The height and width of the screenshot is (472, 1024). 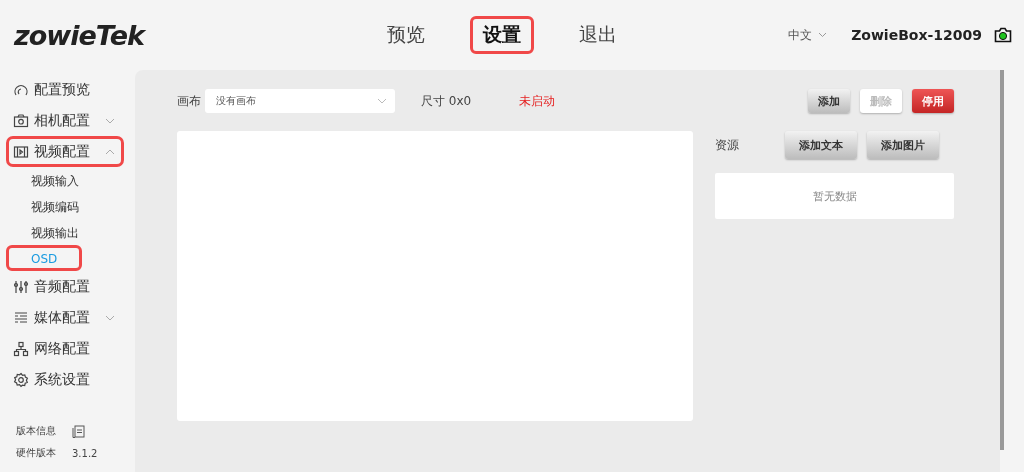 What do you see at coordinates (65, 317) in the screenshot?
I see `sidebar-item: 媒体配置` at bounding box center [65, 317].